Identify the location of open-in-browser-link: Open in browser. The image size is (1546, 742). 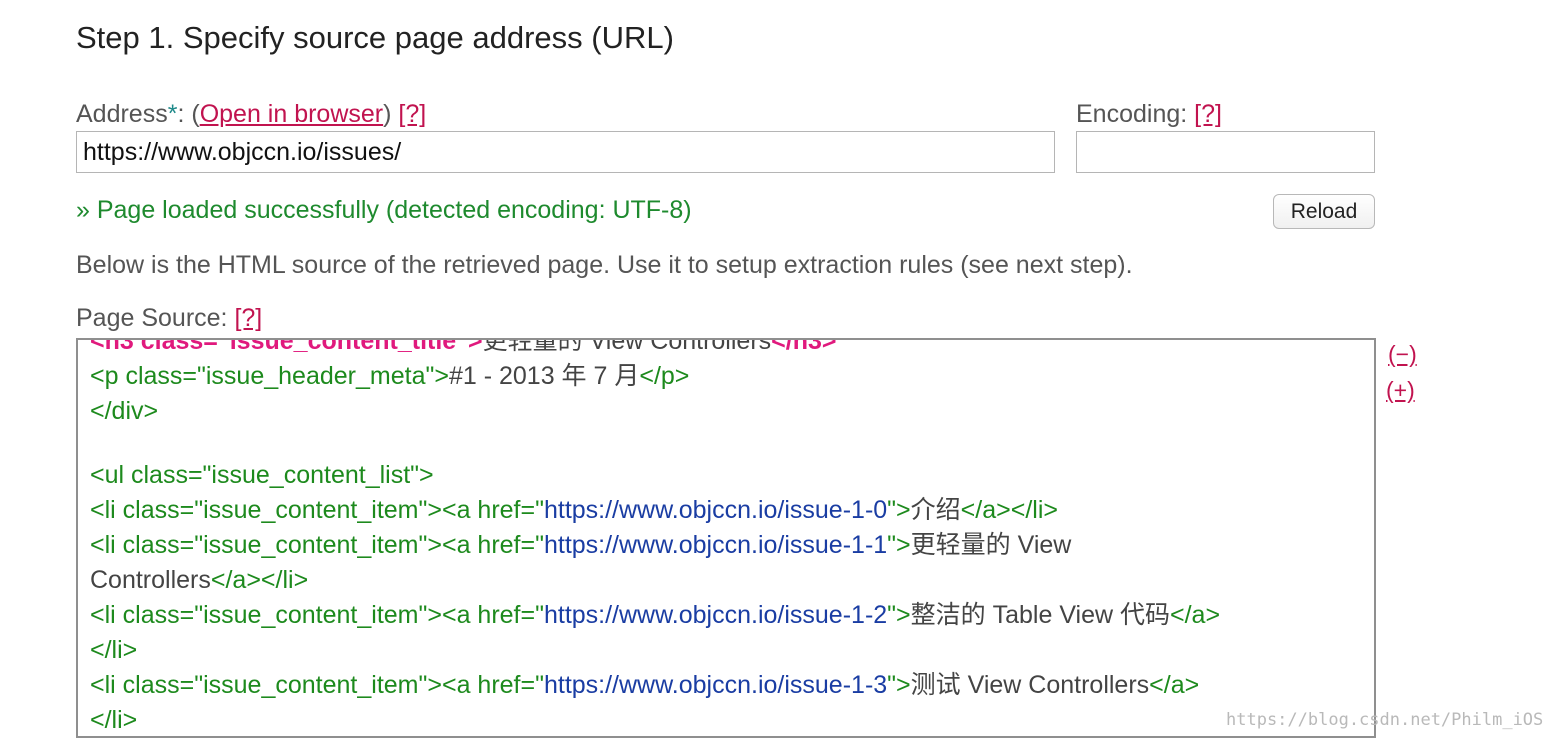
(291, 114).